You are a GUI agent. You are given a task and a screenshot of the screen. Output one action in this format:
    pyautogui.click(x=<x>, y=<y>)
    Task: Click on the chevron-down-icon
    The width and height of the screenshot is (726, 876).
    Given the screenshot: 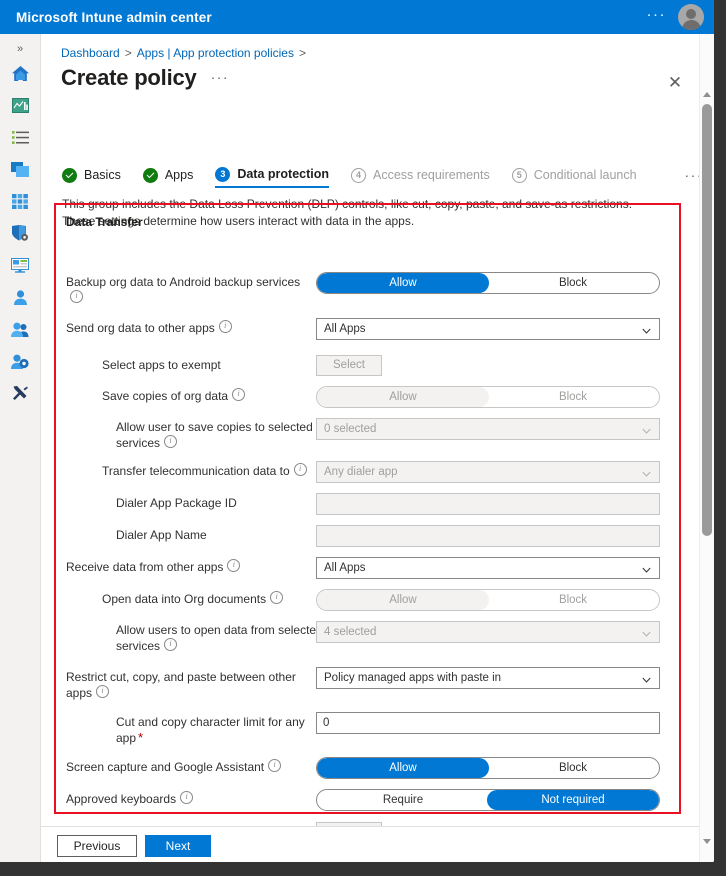 What is the action you would take?
    pyautogui.click(x=646, y=429)
    